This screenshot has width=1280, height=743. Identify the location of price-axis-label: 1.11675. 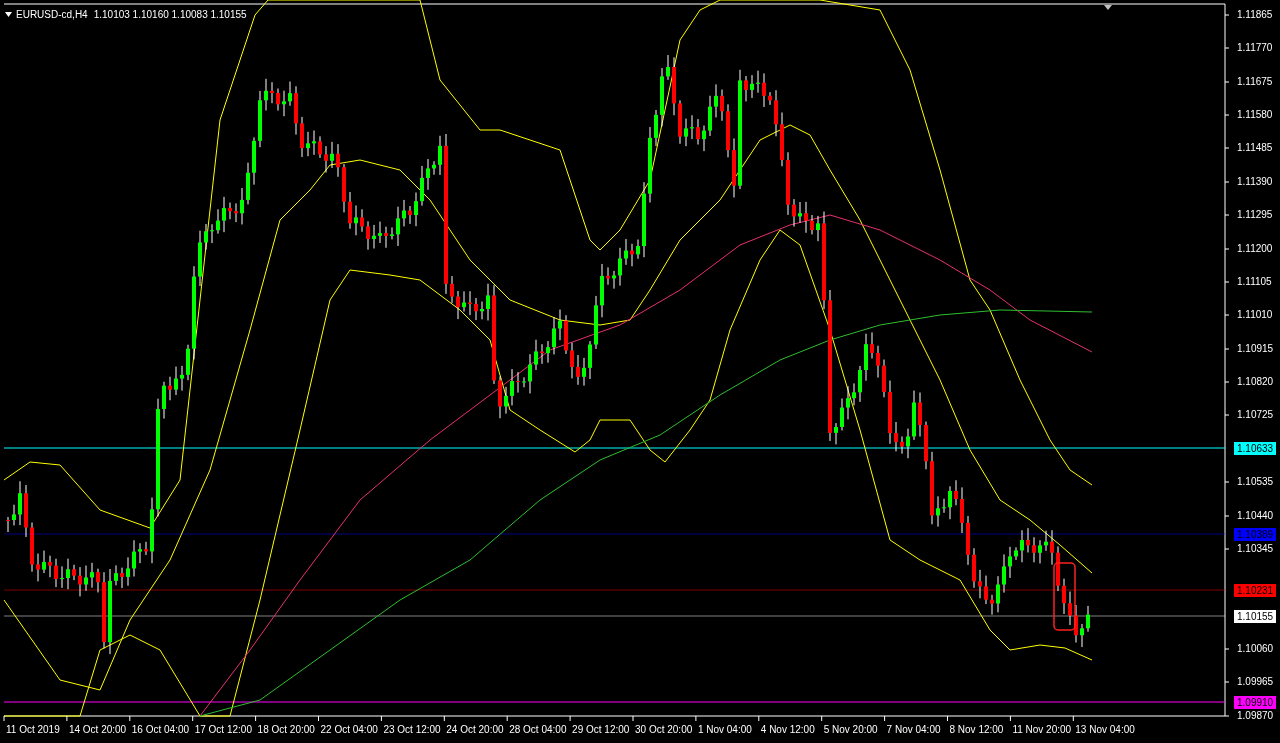
(1255, 82).